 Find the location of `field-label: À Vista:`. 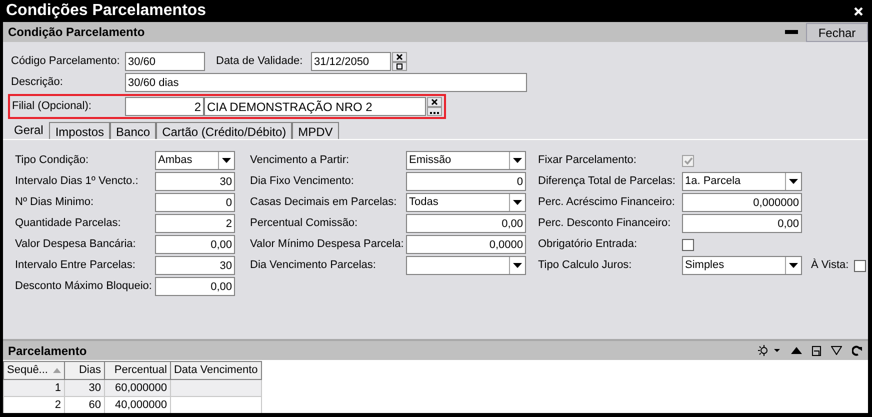

field-label: À Vista: is located at coordinates (830, 266).